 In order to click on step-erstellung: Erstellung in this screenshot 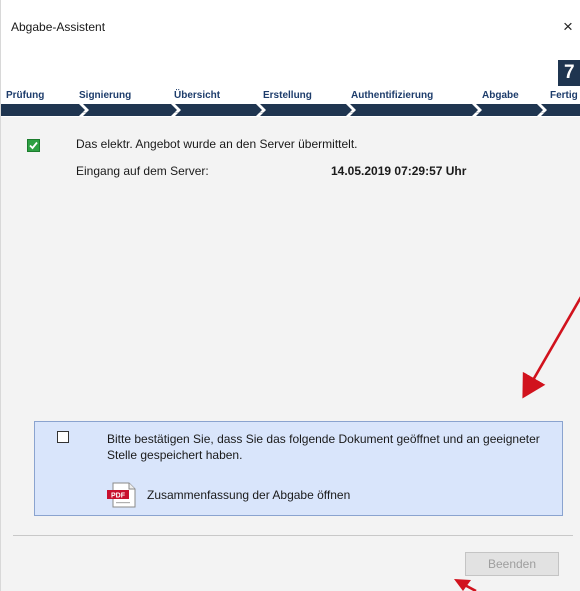, I will do `click(287, 95)`.